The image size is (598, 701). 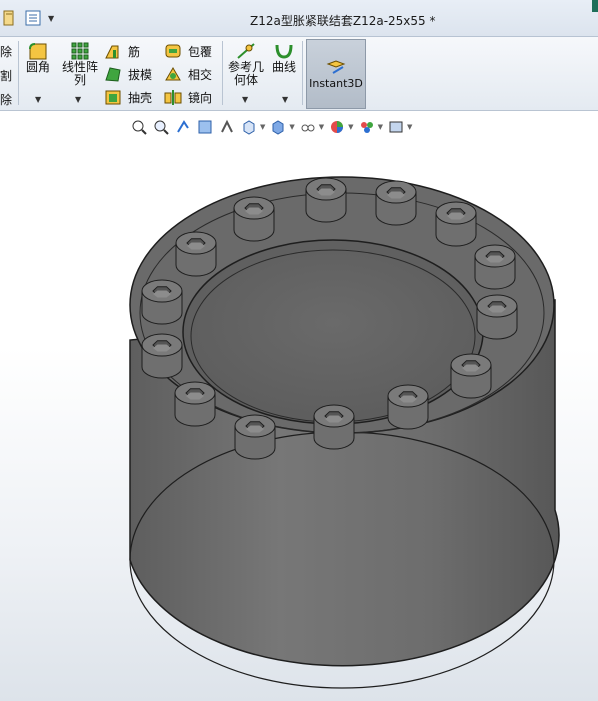 I want to click on mirror-button: 镜向, so click(x=188, y=97).